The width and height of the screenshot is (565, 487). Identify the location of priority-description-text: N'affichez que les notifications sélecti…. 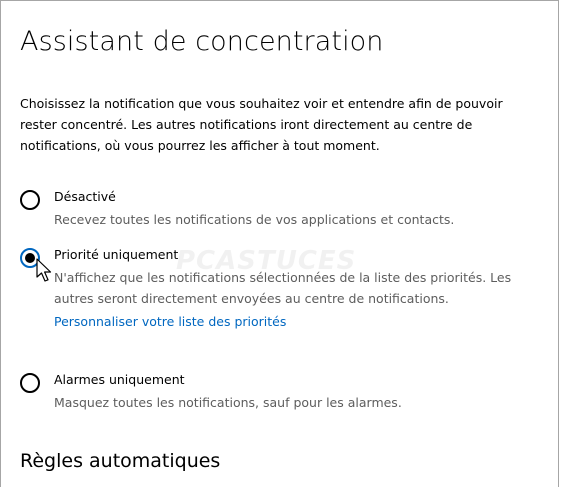
(283, 288).